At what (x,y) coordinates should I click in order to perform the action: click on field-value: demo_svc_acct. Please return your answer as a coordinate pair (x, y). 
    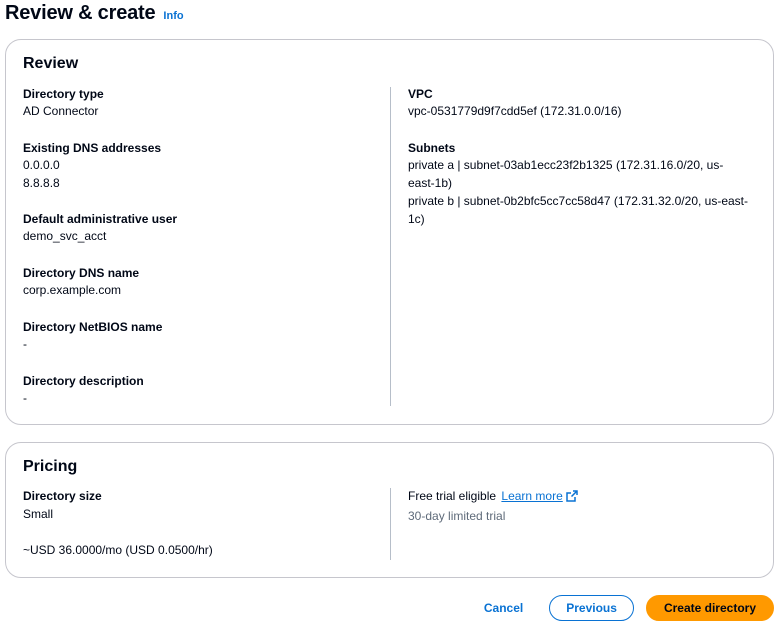
    Looking at the image, I should click on (203, 236).